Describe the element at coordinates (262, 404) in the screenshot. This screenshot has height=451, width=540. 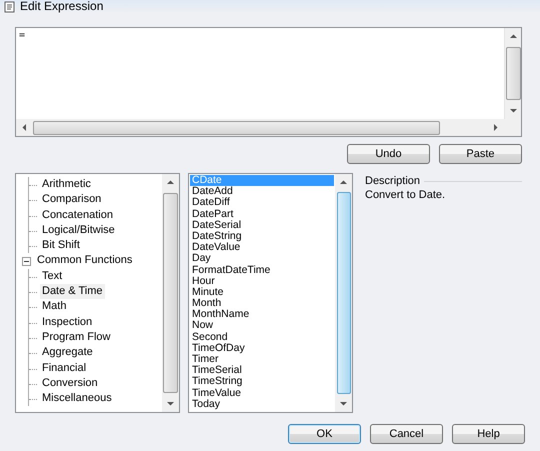
I see `function-item: Today` at that location.